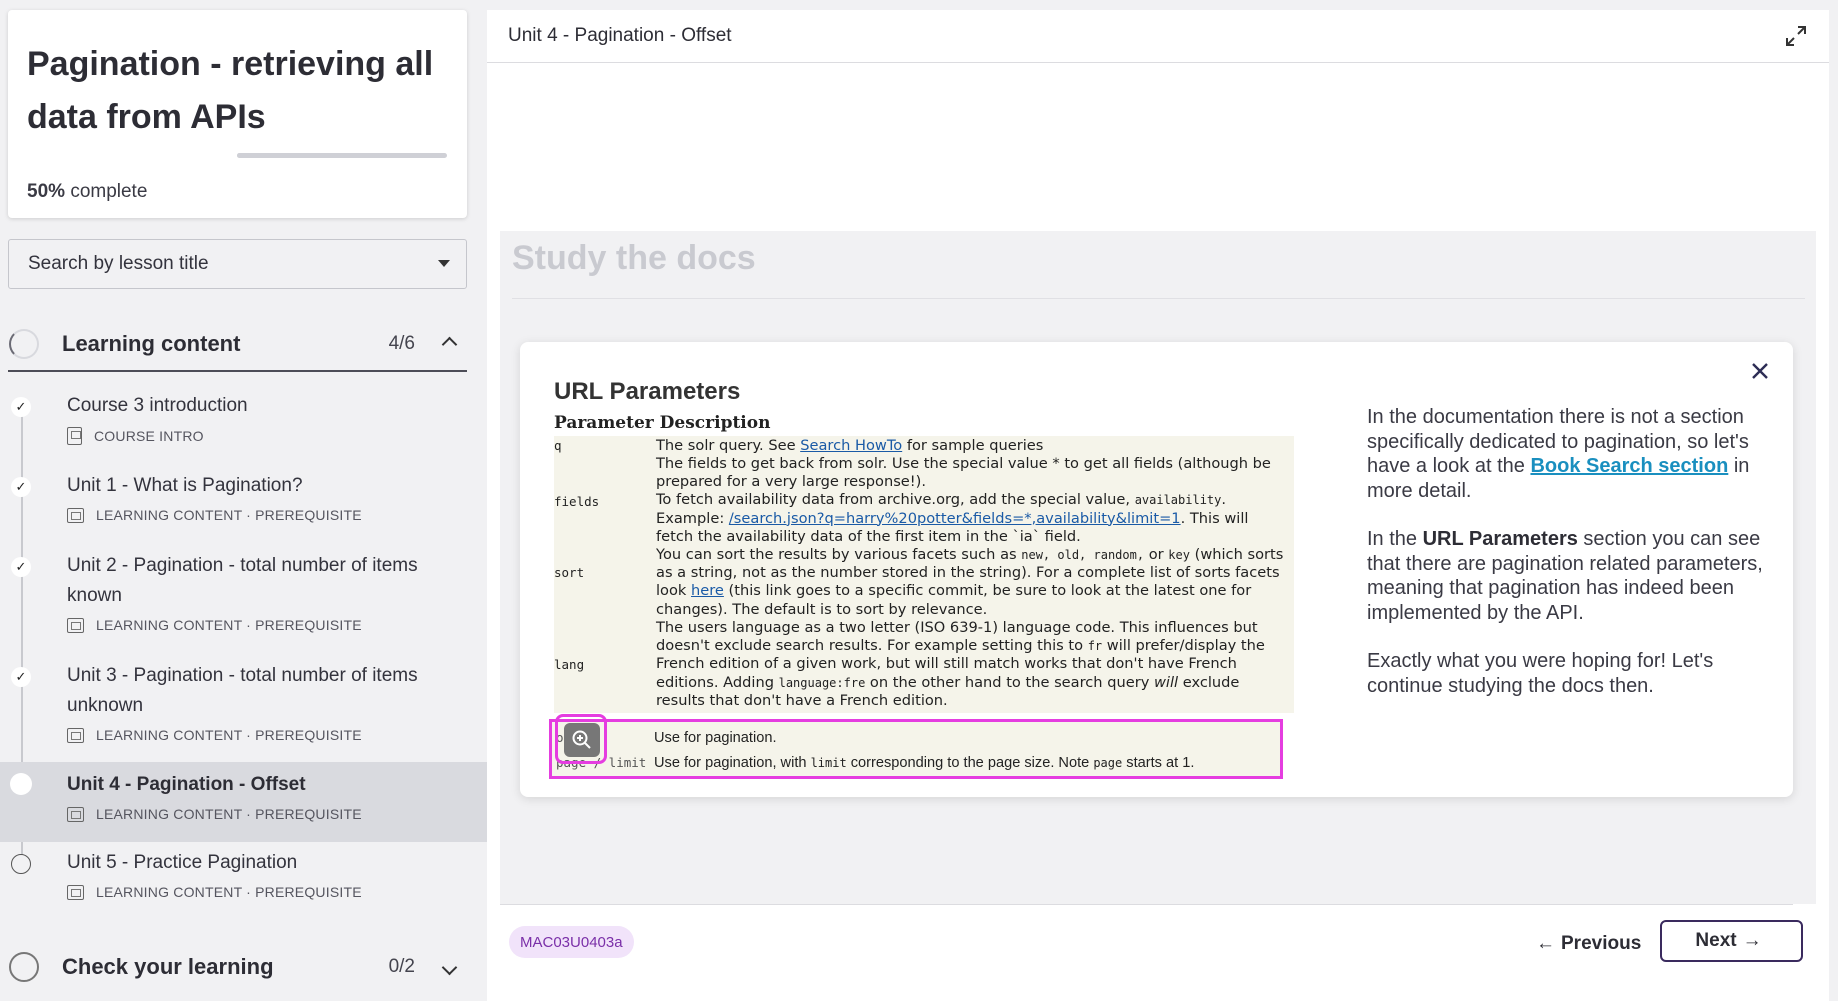  I want to click on arrow-left-icon: ←, so click(1545, 943).